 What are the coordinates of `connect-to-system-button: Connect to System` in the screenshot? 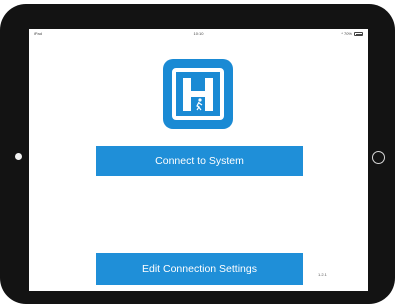 It's located at (199, 161).